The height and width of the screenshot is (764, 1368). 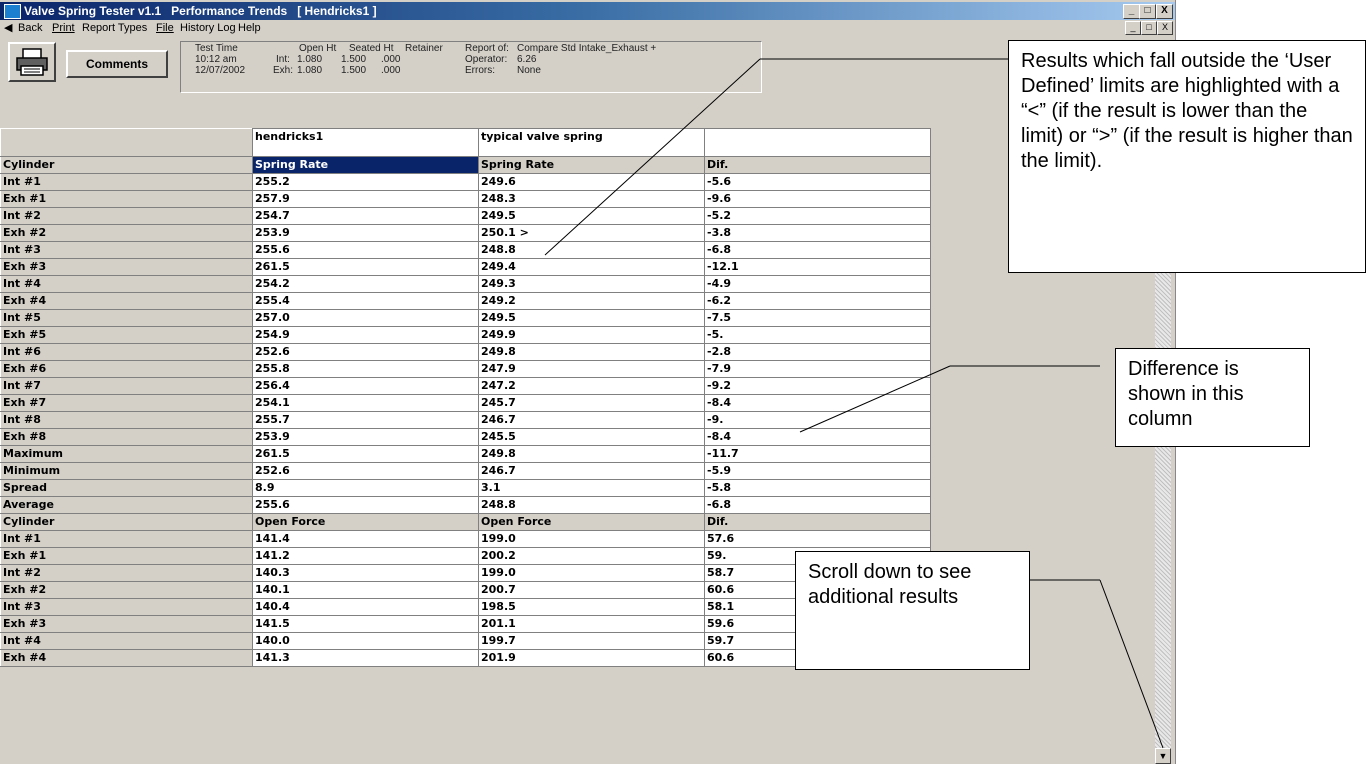 I want to click on limits-pointer-line, so click(x=652, y=157).